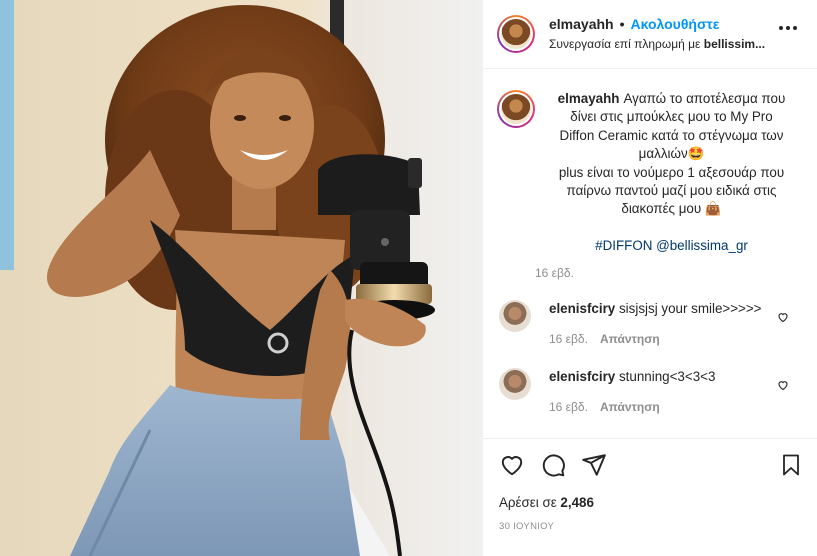  Describe the element at coordinates (671, 135) in the screenshot. I see `caption-line: Diffon Ceramic κατά το στέγνωμα των` at that location.